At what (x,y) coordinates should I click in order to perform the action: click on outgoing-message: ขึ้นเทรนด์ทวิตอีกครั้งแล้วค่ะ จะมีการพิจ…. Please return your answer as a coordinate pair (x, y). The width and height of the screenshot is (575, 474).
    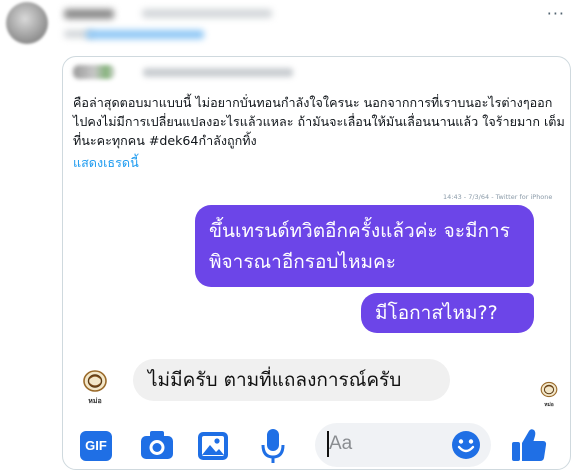
    Looking at the image, I should click on (364, 246).